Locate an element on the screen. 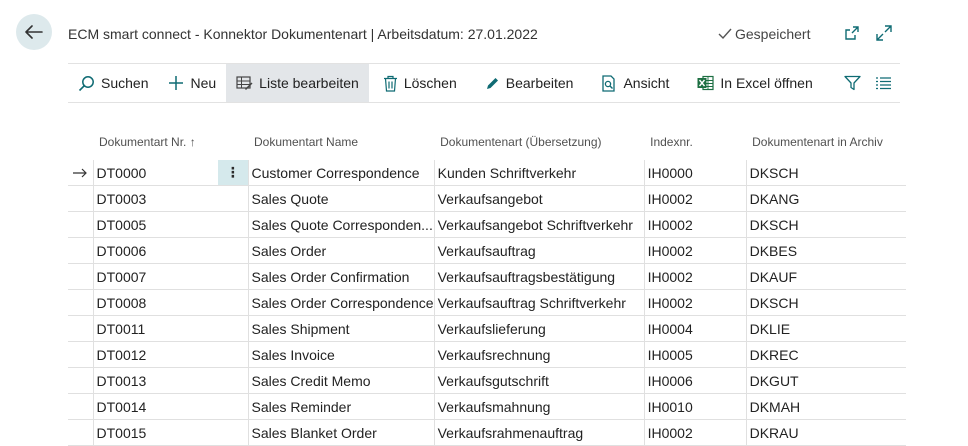 This screenshot has height=446, width=968. cell-nr: DT0007 is located at coordinates (155, 276).